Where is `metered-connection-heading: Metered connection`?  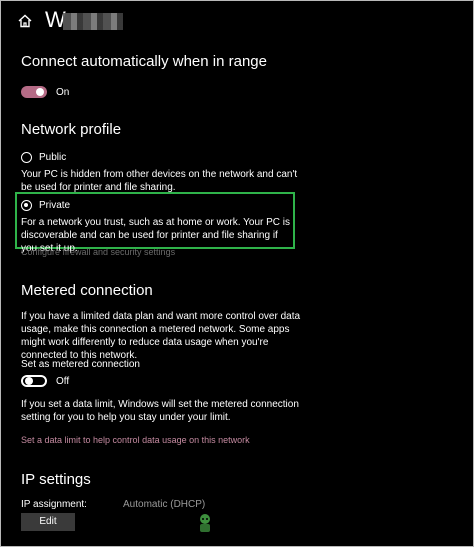 metered-connection-heading: Metered connection is located at coordinates (87, 290).